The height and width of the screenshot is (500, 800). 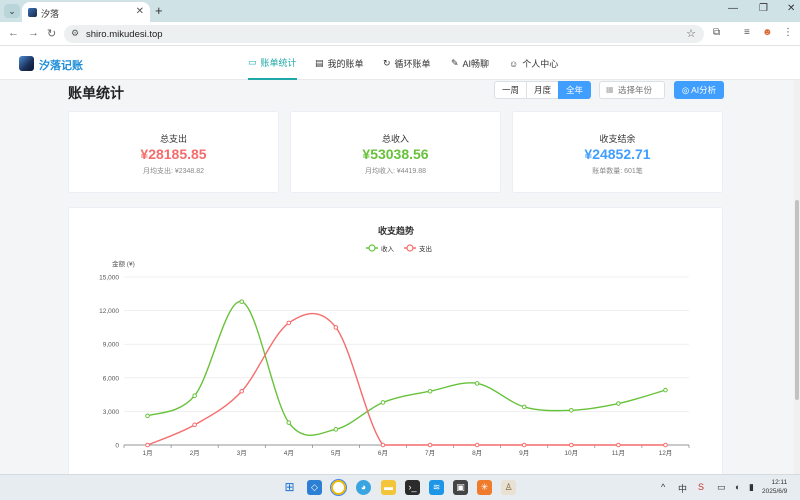 What do you see at coordinates (338, 487) in the screenshot?
I see `chrome-icon` at bounding box center [338, 487].